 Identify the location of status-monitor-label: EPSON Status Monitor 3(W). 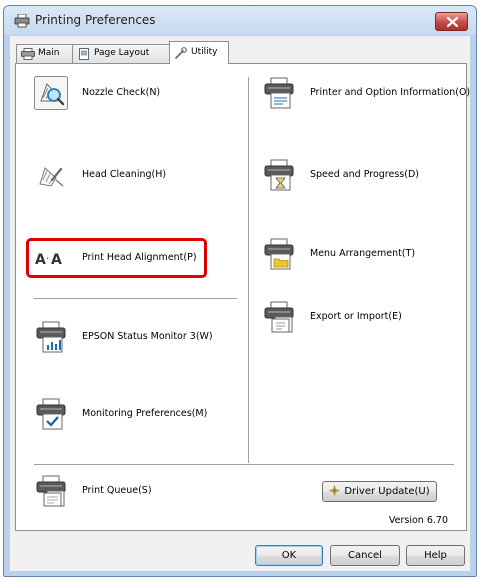
(147, 336).